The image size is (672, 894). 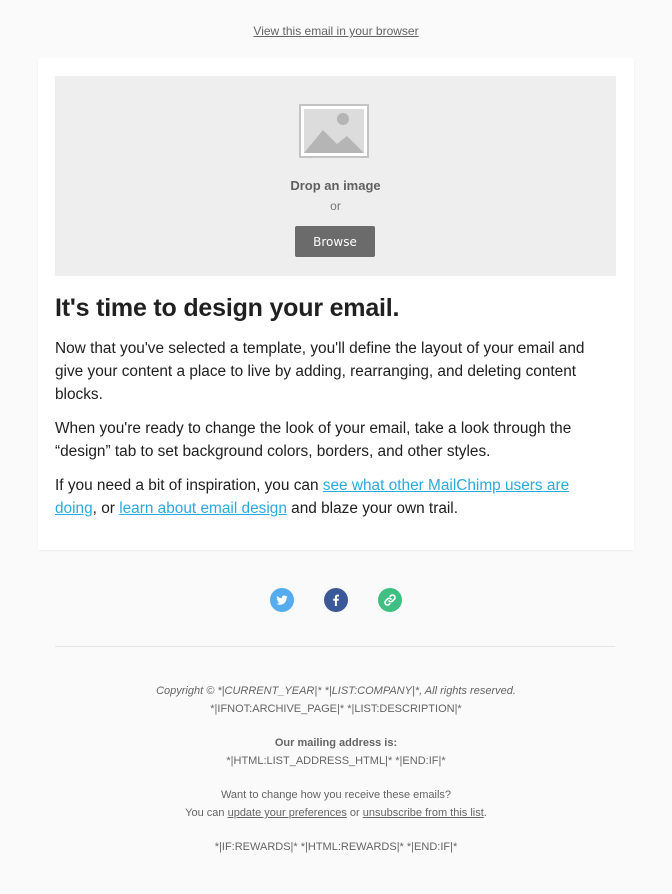 I want to click on update-preferences-link: update your preferences, so click(x=287, y=813).